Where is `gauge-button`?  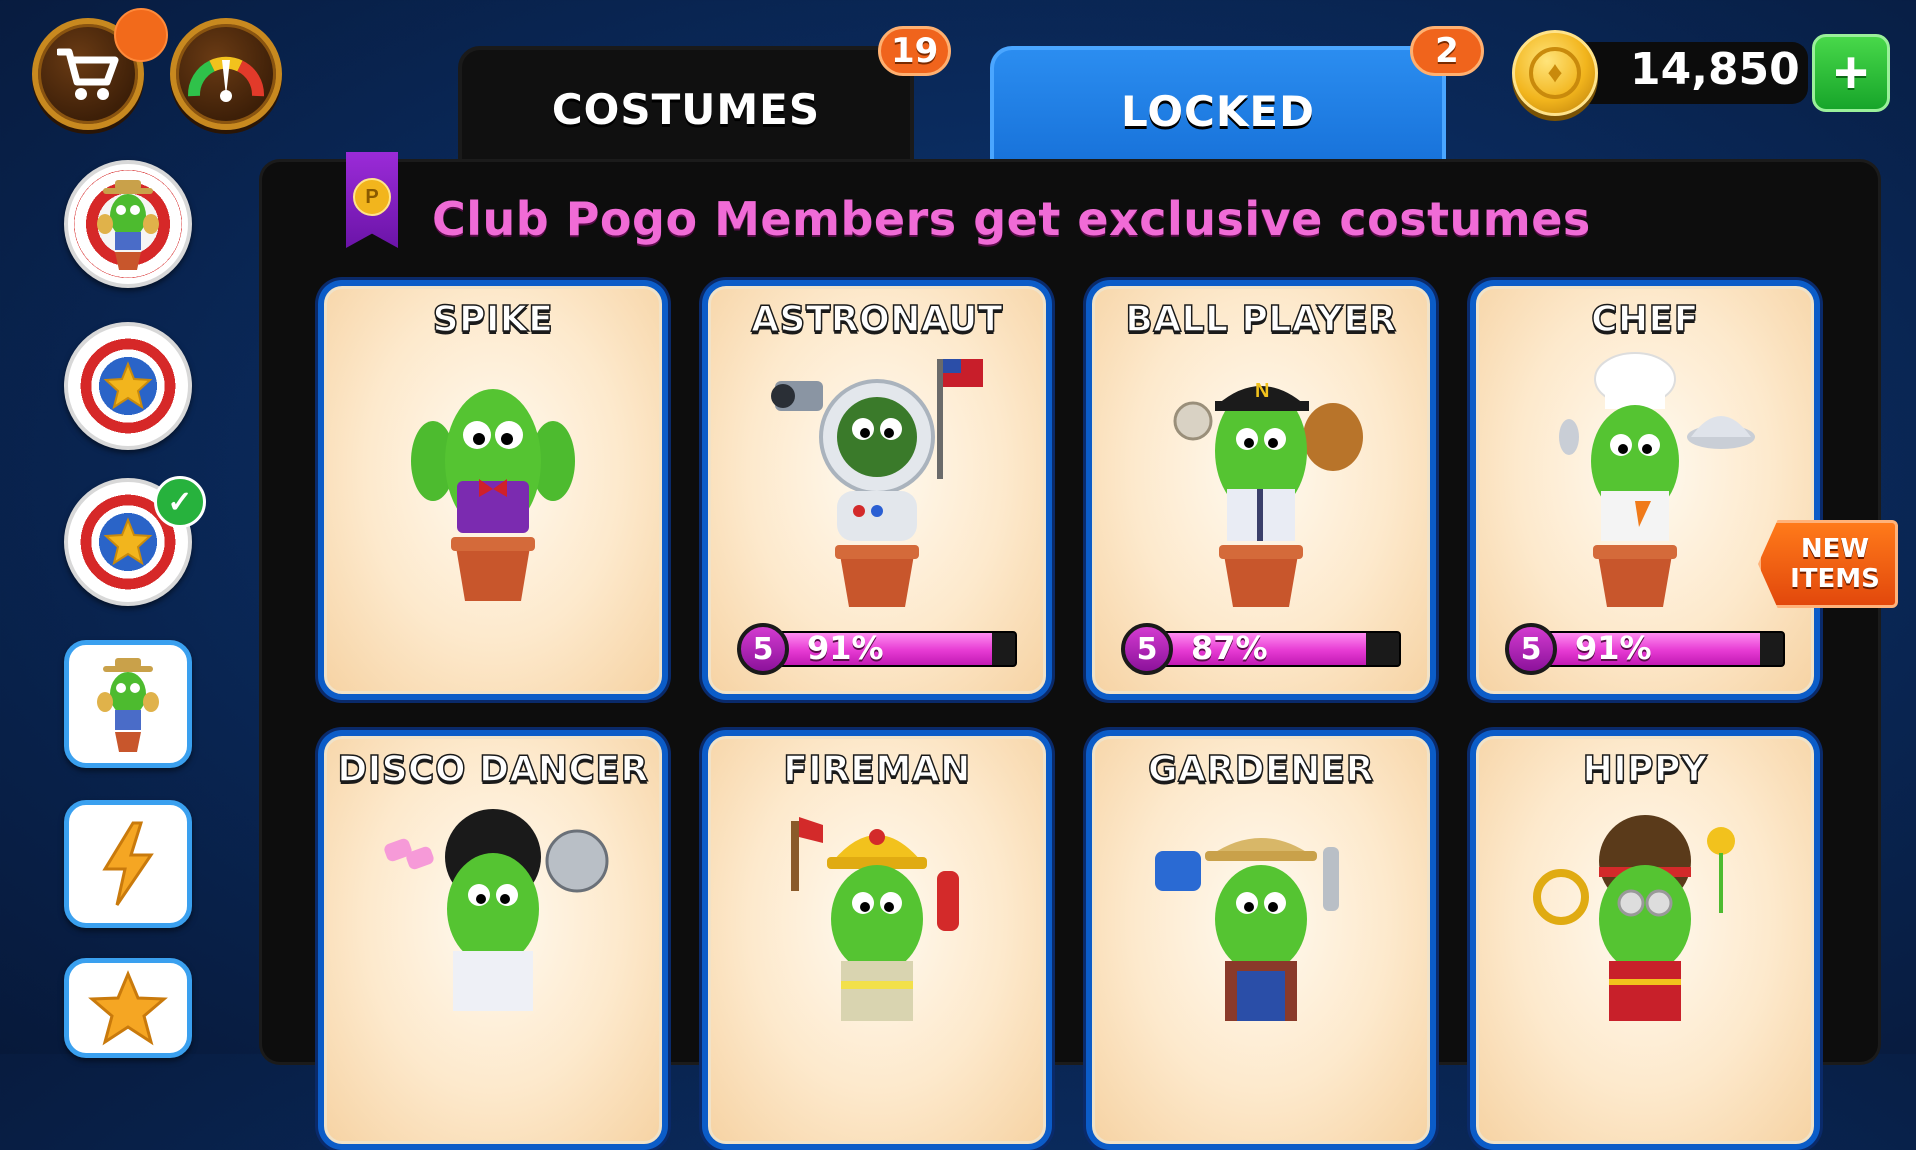 gauge-button is located at coordinates (226, 74).